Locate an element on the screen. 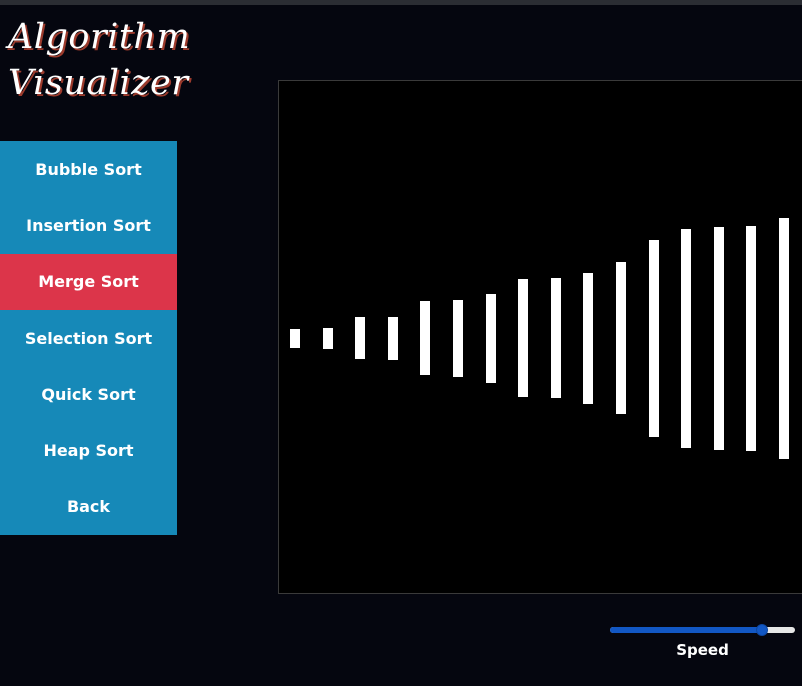  app-logo: Algorithm Visualizer is located at coordinates (99, 60).